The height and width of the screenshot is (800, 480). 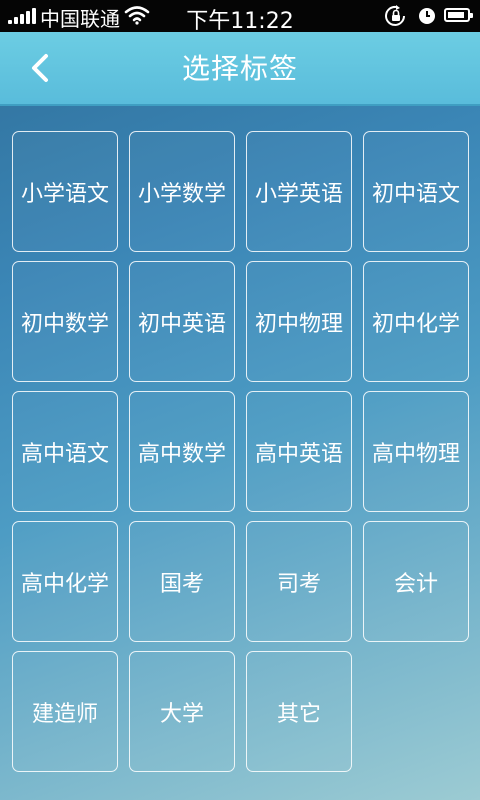 What do you see at coordinates (182, 711) in the screenshot?
I see `tag-button: 大学` at bounding box center [182, 711].